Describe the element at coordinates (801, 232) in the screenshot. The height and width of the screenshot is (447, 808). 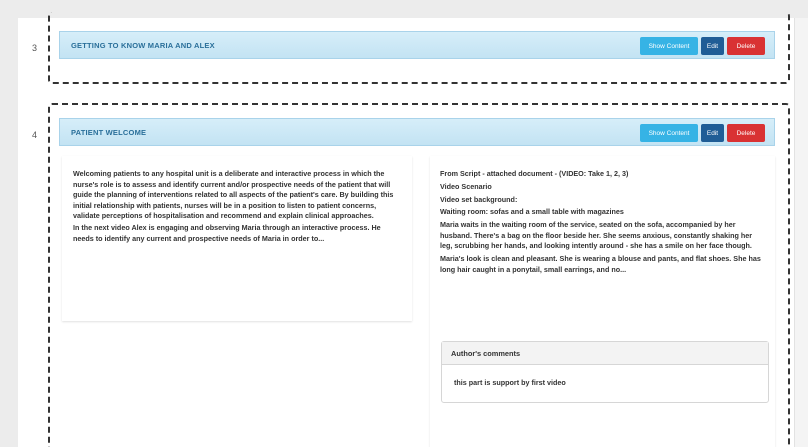
I see `vertical-scrollbar` at that location.